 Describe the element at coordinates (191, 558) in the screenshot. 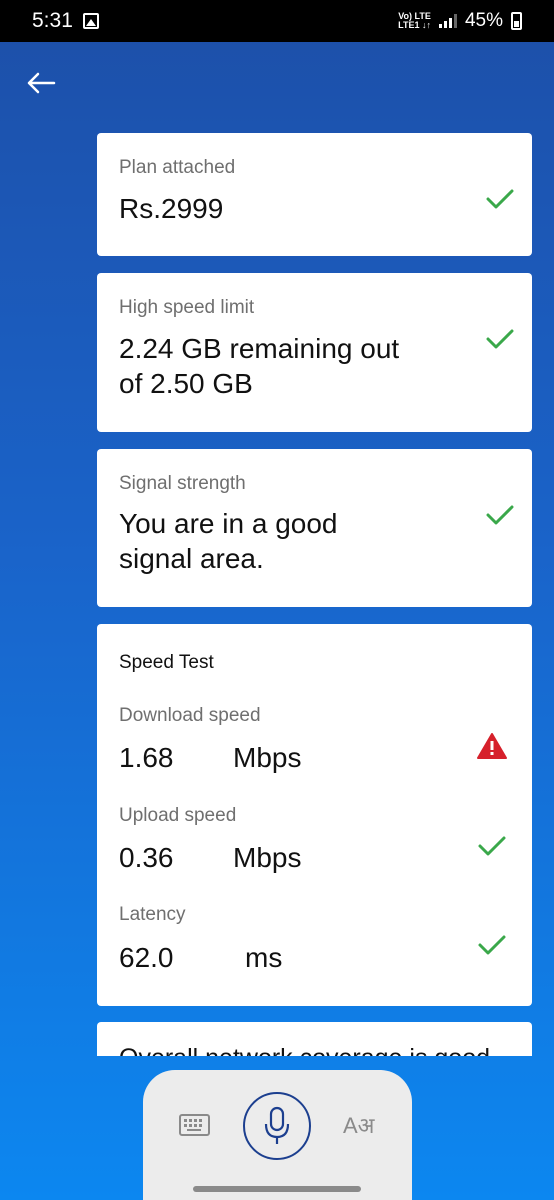

I see `signal-value-line2: signal area.` at that location.